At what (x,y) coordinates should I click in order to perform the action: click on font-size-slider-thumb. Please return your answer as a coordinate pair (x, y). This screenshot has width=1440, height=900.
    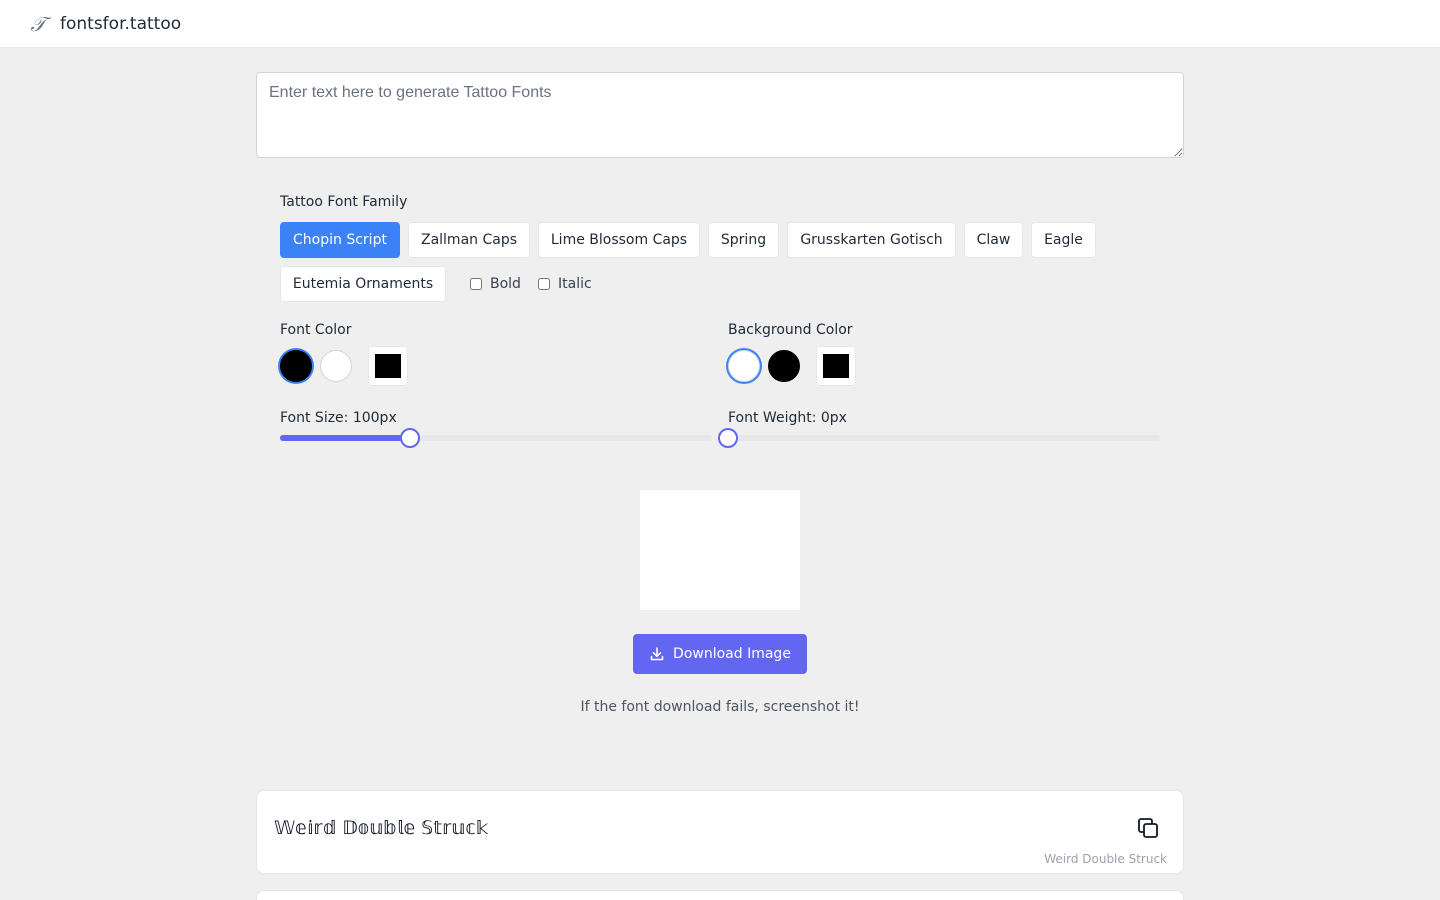
    Looking at the image, I should click on (410, 438).